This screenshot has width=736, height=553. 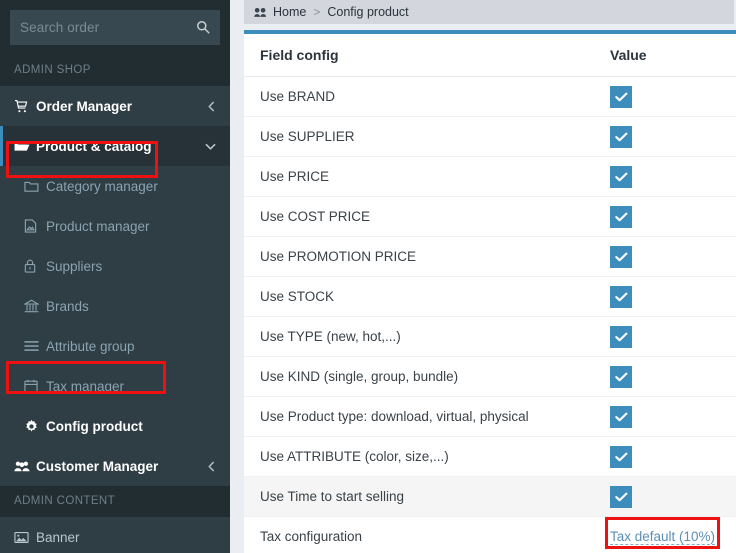 What do you see at coordinates (427, 534) in the screenshot?
I see `row-label: Tax configuration` at bounding box center [427, 534].